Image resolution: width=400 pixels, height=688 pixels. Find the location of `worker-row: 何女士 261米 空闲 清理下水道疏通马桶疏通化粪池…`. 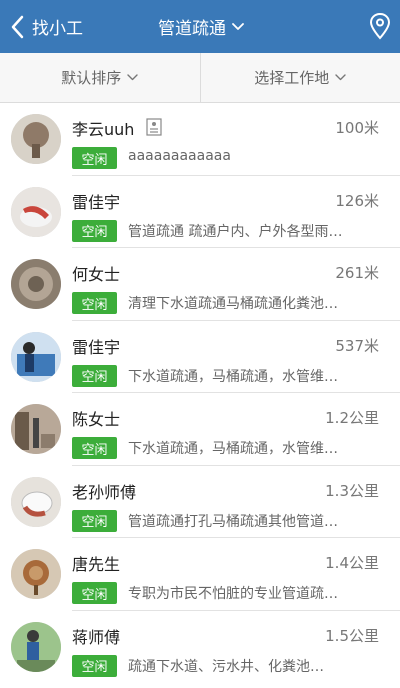

worker-row: 何女士 261米 空闲 清理下水道疏通马桶疏通化粪池… is located at coordinates (200, 284).